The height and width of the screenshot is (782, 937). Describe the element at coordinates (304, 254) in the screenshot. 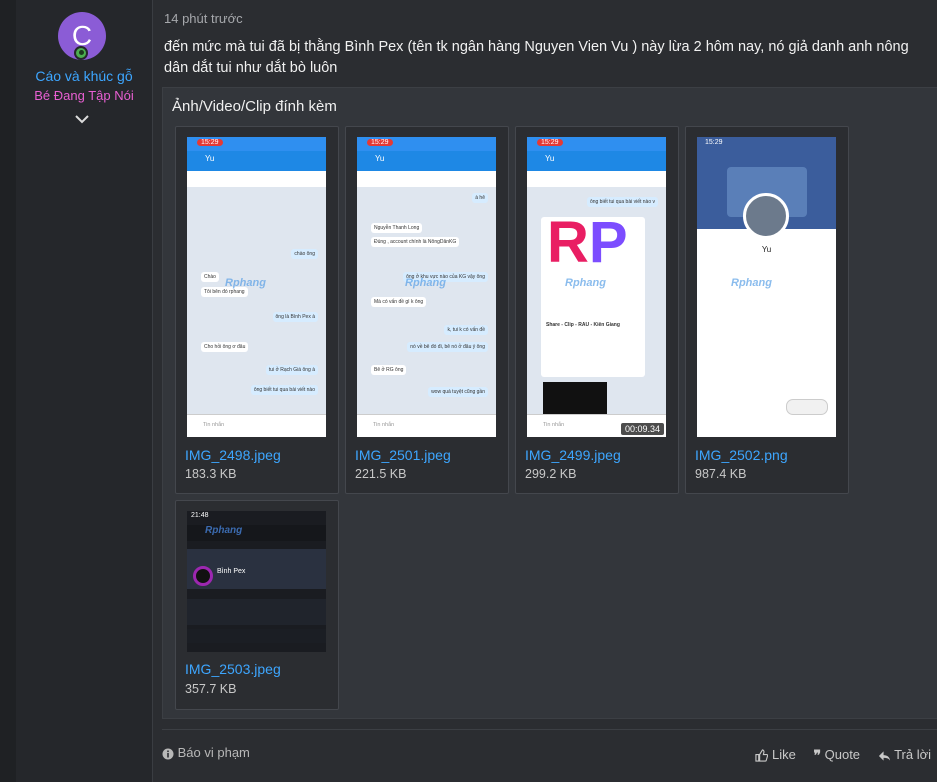

I see `thumb-bubble: chào ông` at that location.